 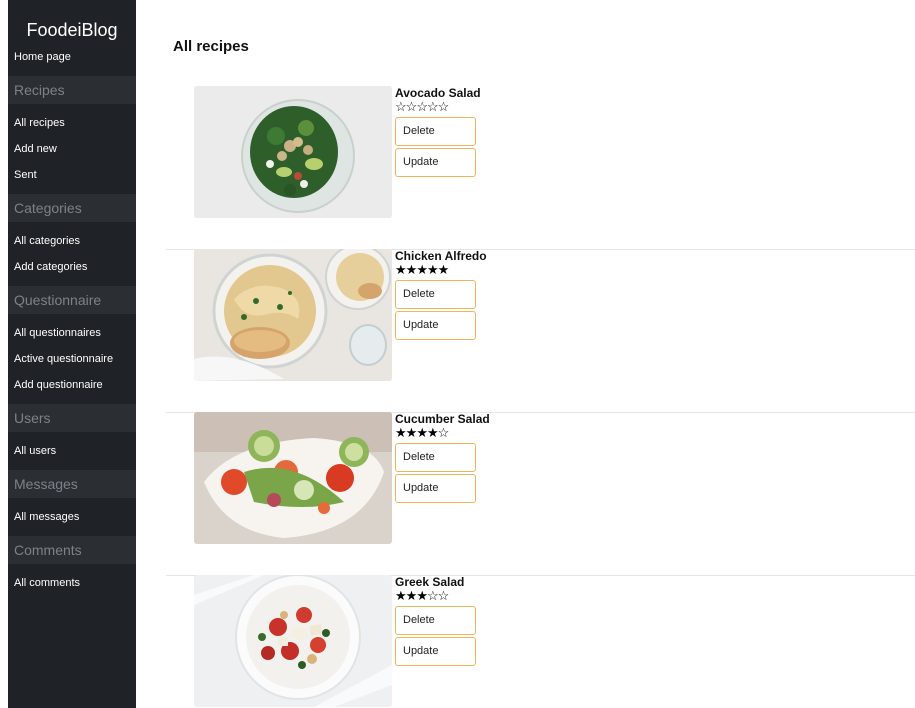 What do you see at coordinates (545, 432) in the screenshot?
I see `rating-stars: ★★★★☆` at bounding box center [545, 432].